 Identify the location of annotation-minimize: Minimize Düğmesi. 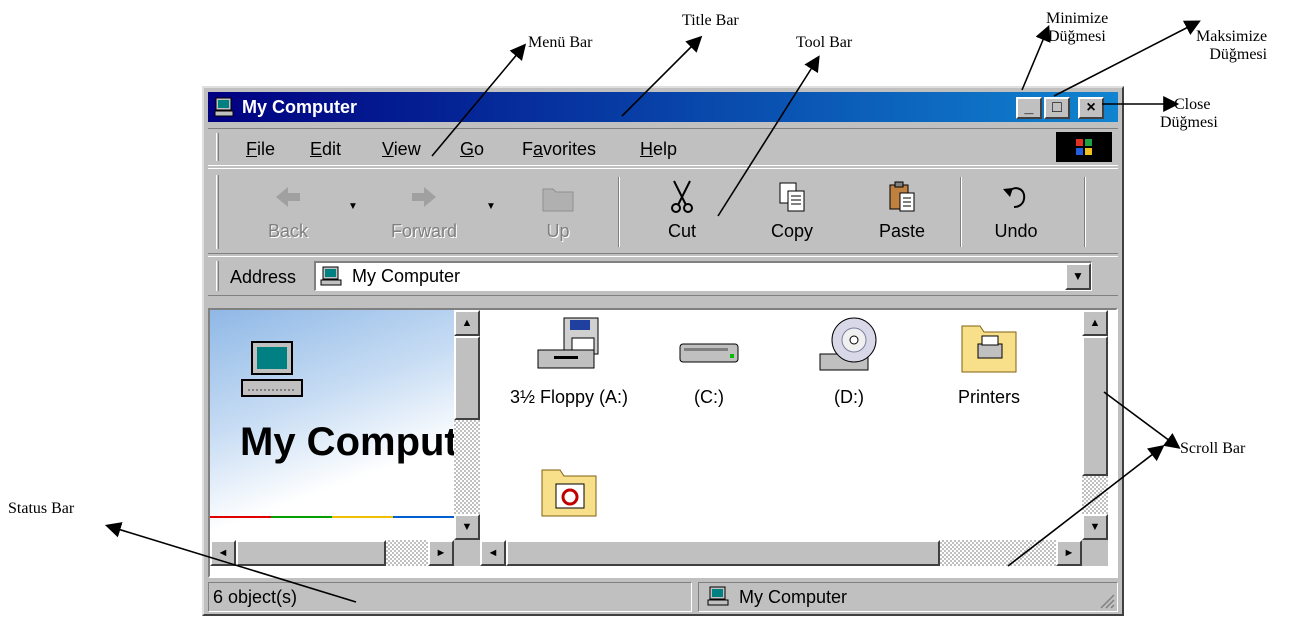
(1077, 28).